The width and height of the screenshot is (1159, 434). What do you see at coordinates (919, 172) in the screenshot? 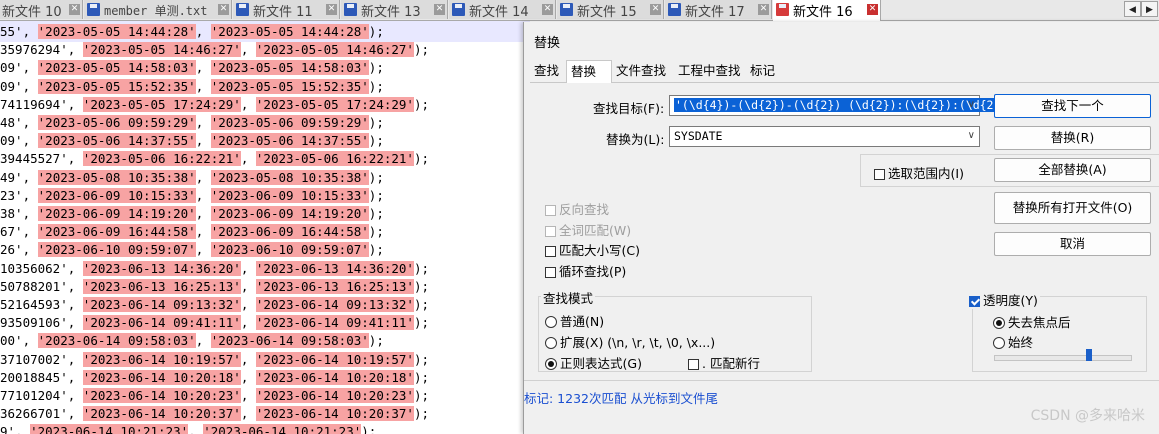
I see `in-selection-checkbox: 选取范围内(I)` at bounding box center [919, 172].